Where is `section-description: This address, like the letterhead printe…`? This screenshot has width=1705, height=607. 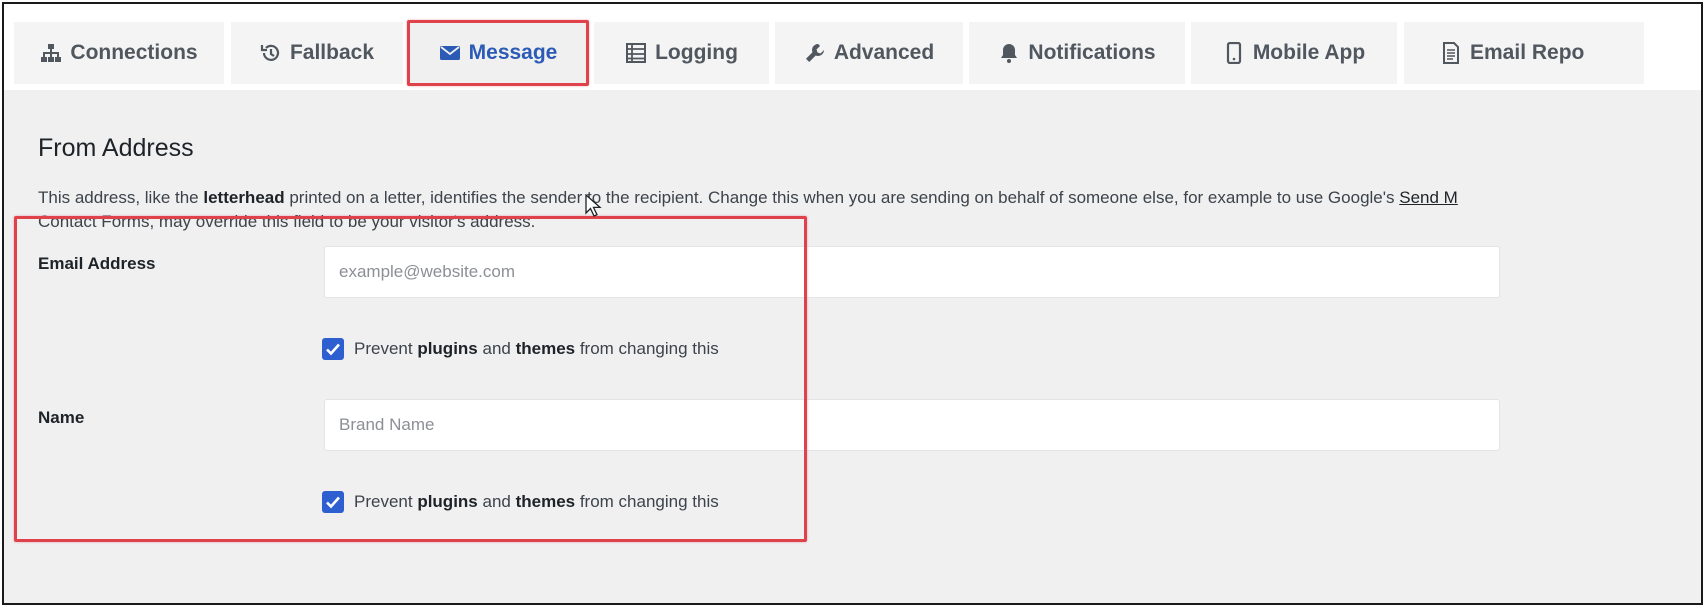
section-description: This address, like the letterhead printe… is located at coordinates (869, 210).